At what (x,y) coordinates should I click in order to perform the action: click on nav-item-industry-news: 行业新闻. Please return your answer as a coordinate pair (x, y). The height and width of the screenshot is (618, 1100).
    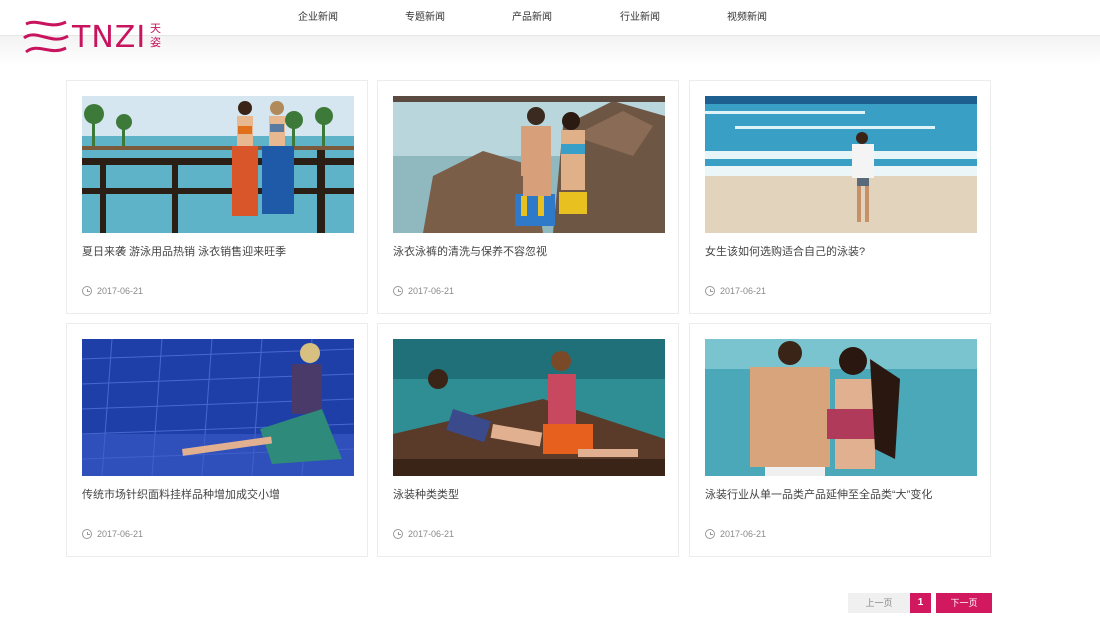
    Looking at the image, I should click on (640, 15).